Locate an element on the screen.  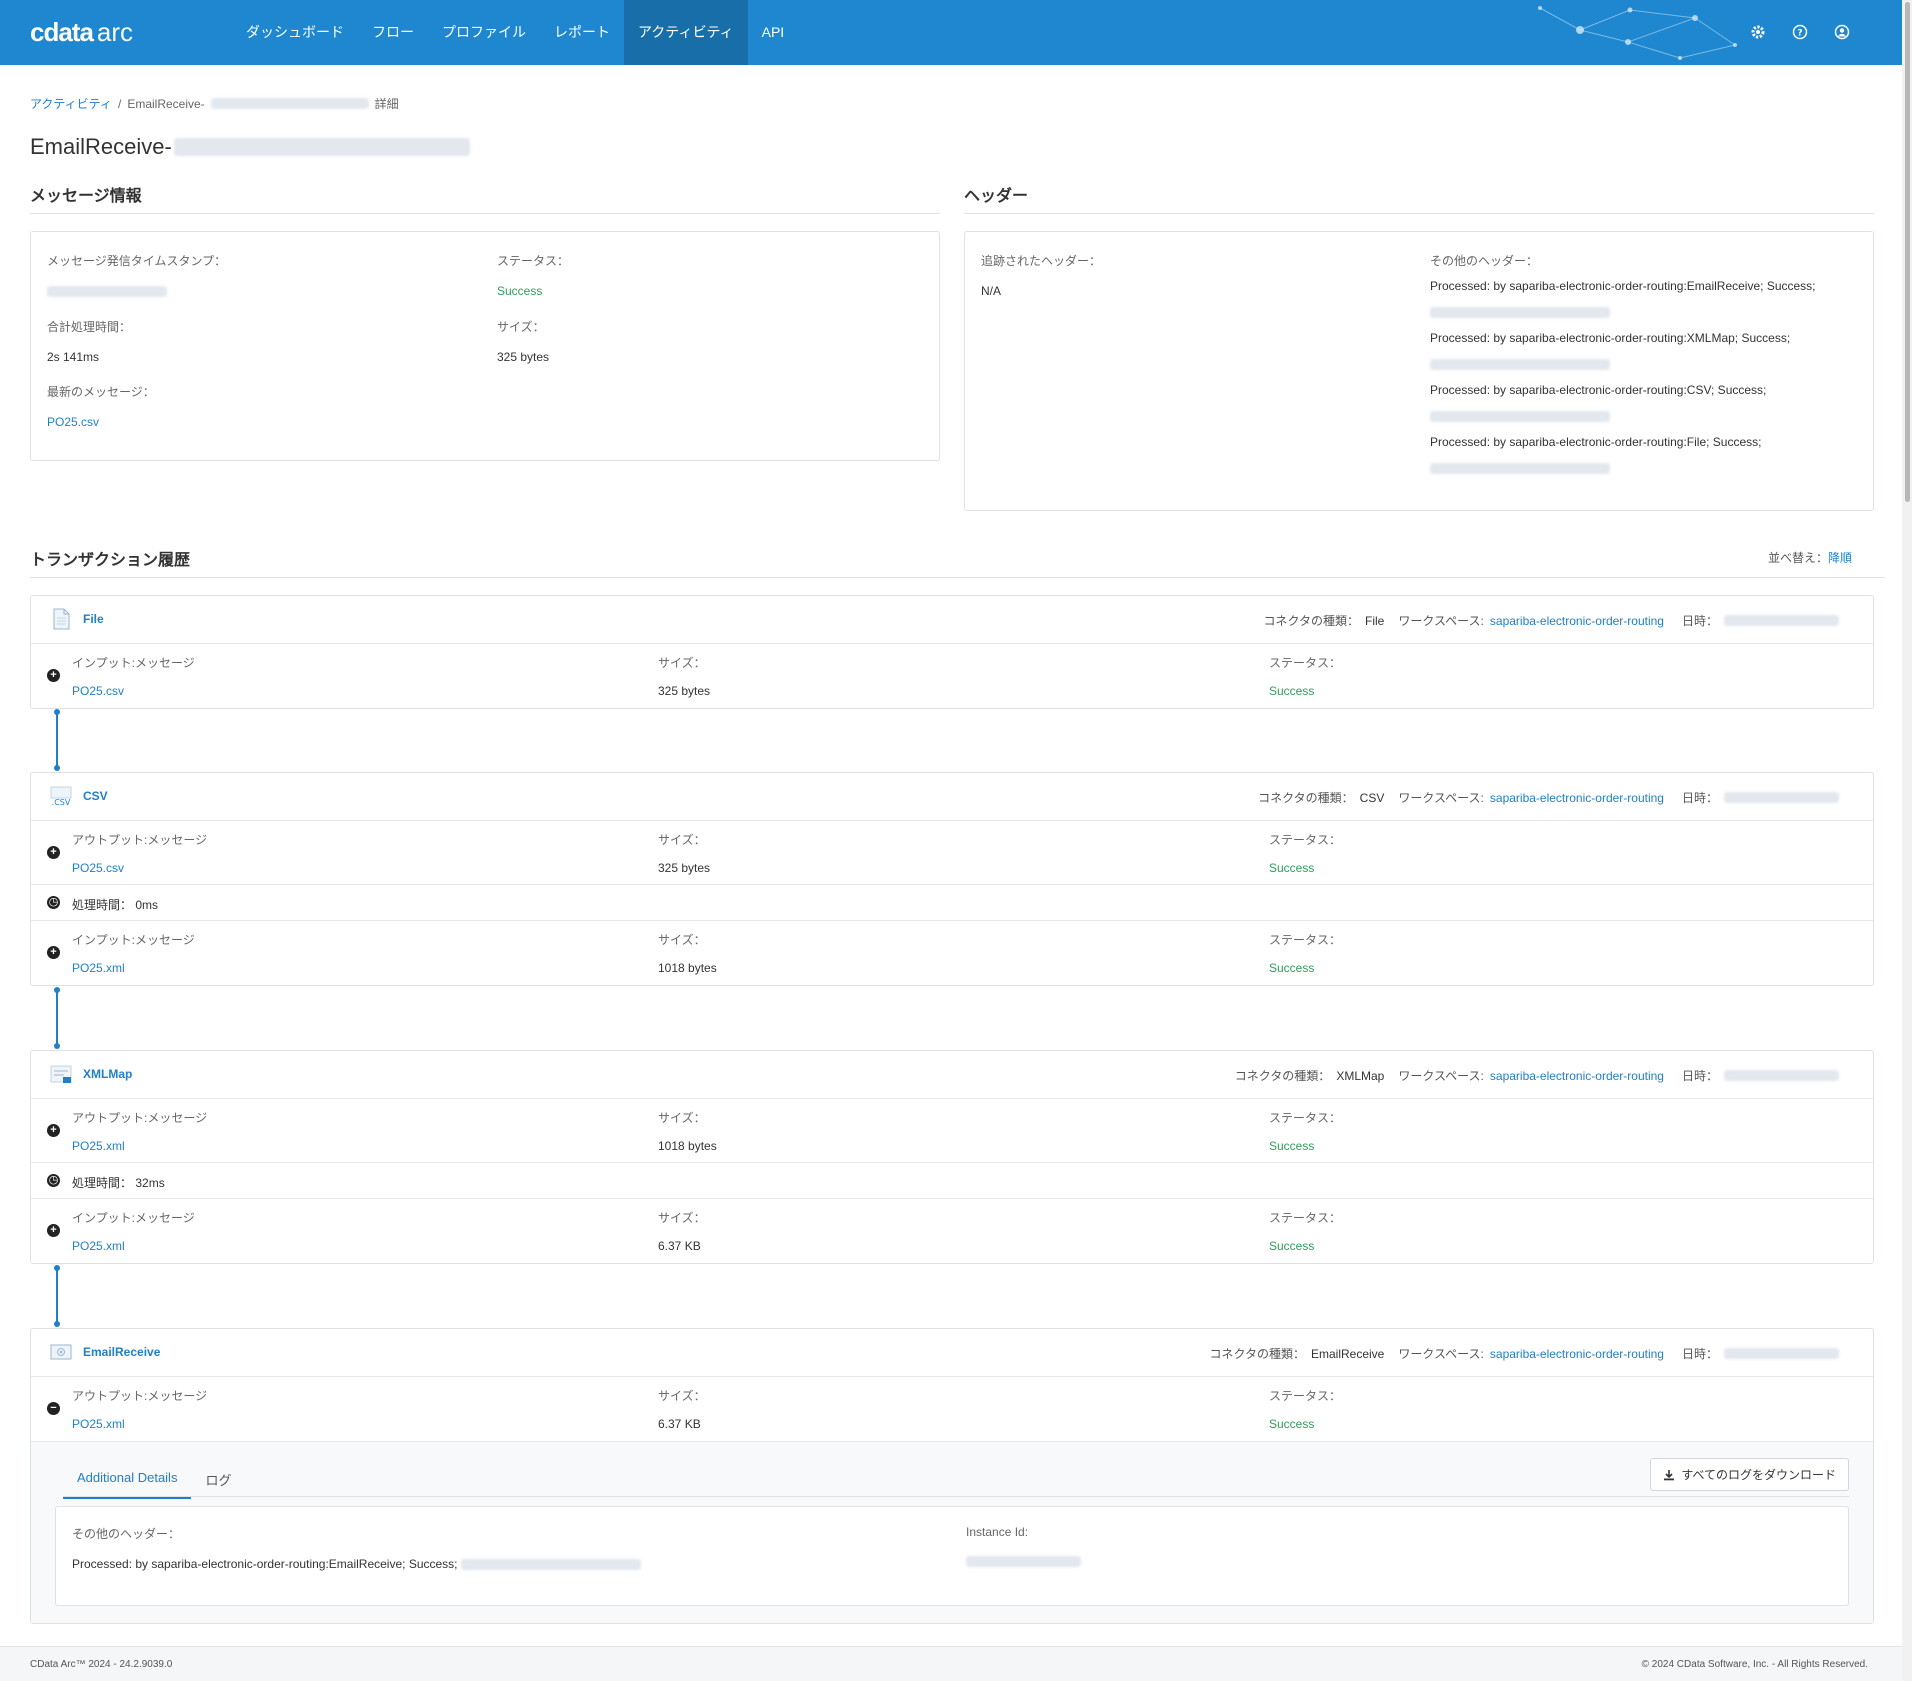
breadcrumb: アクティビティ / EmailReceive- 詳細 is located at coordinates (214, 103).